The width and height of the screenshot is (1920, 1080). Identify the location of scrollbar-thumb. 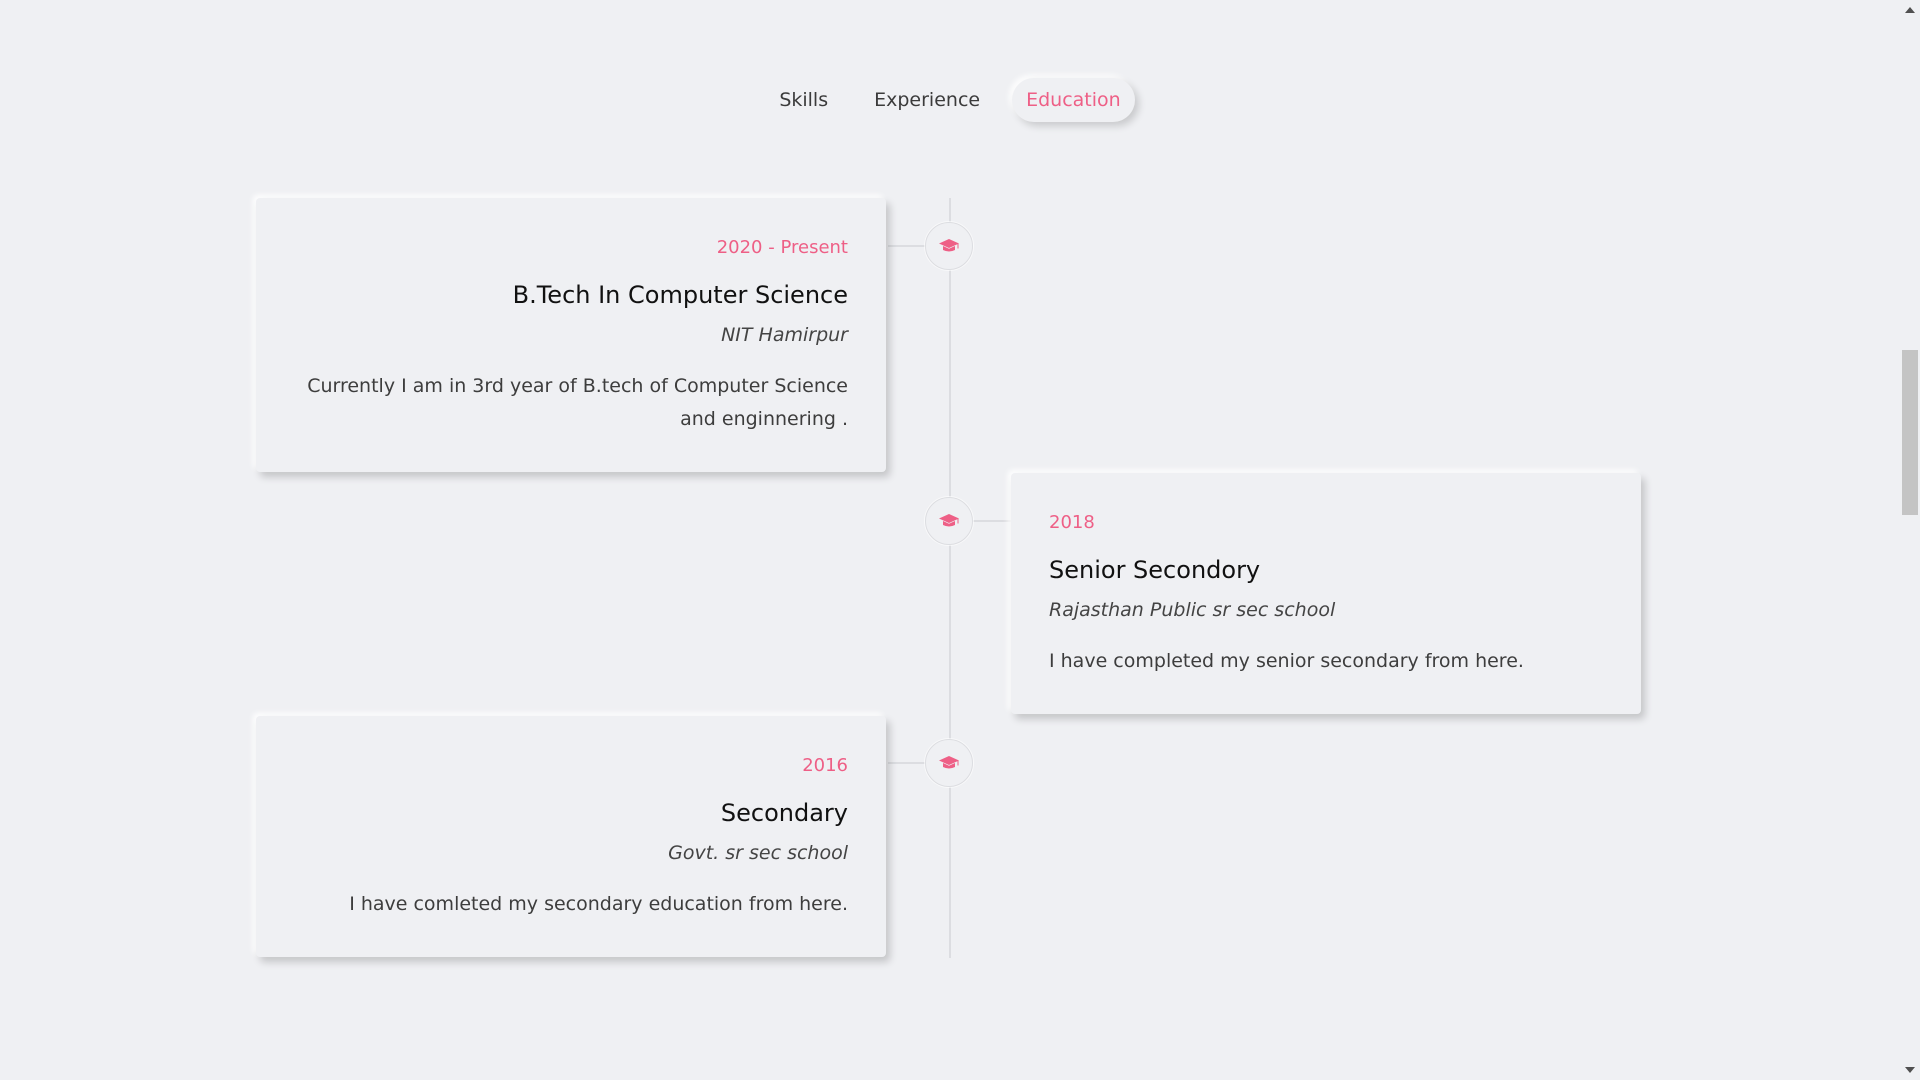
(1910, 432).